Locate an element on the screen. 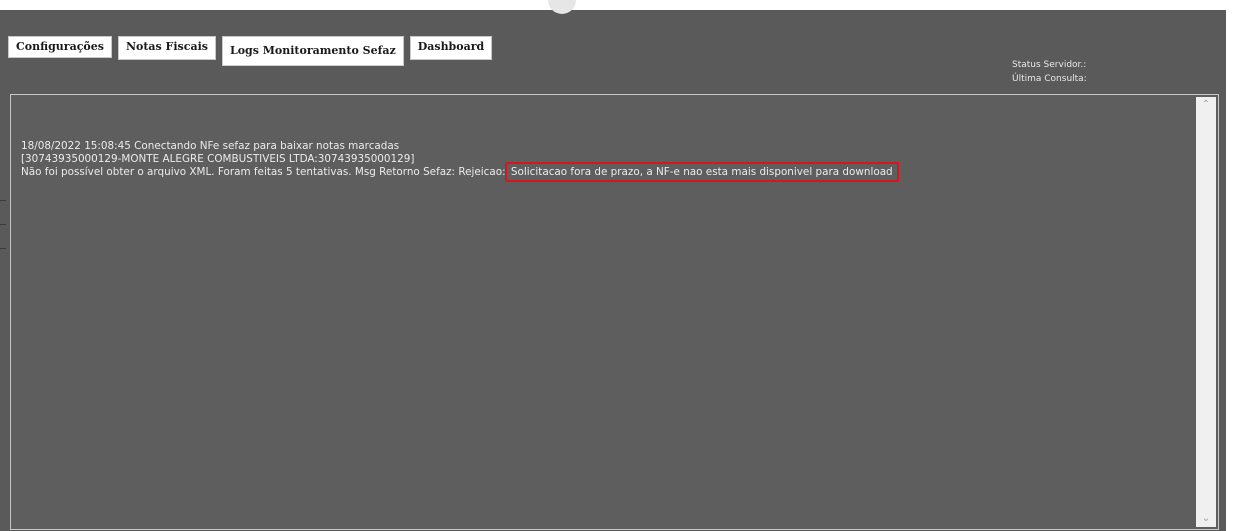 This screenshot has width=1238, height=531. status-panel: Status Servidor.: Última Consulta: is located at coordinates (1049, 72).